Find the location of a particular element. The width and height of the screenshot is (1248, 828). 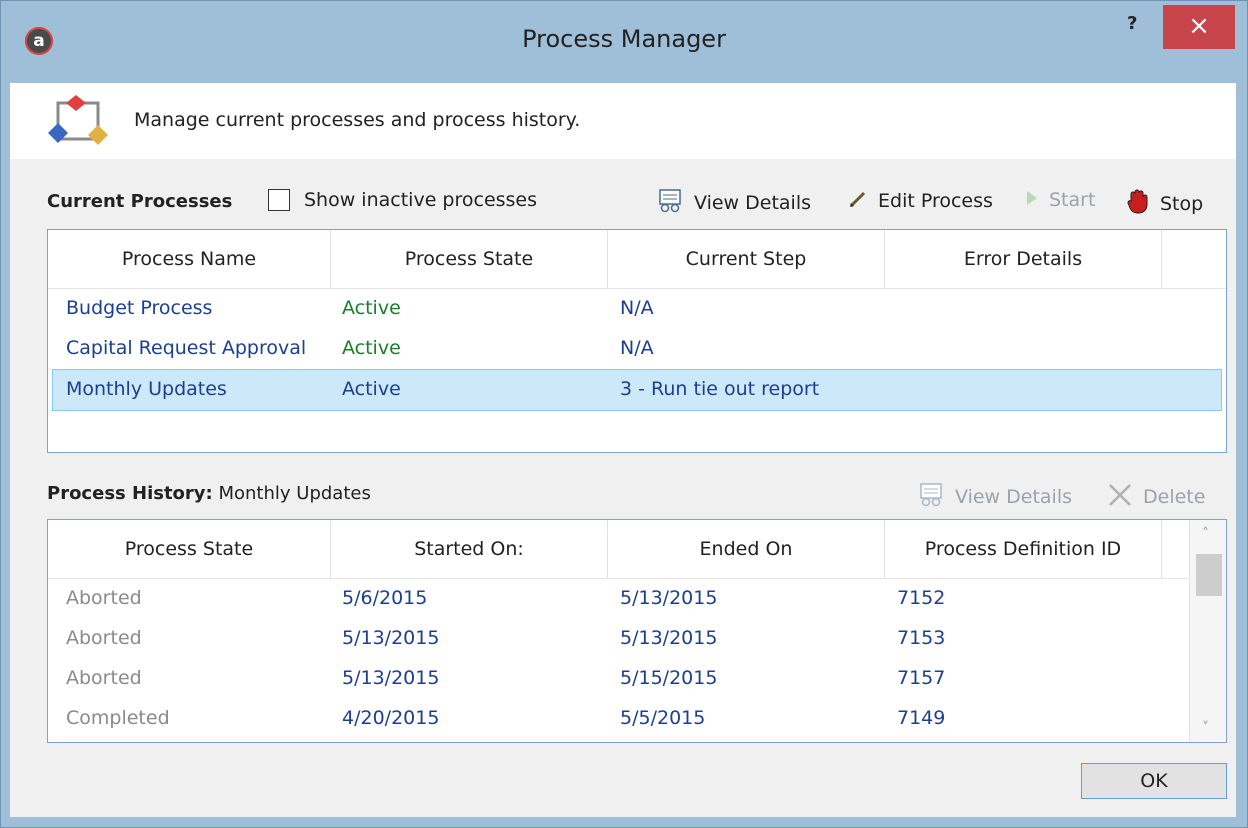

process-diagram-icon is located at coordinates (78, 120).